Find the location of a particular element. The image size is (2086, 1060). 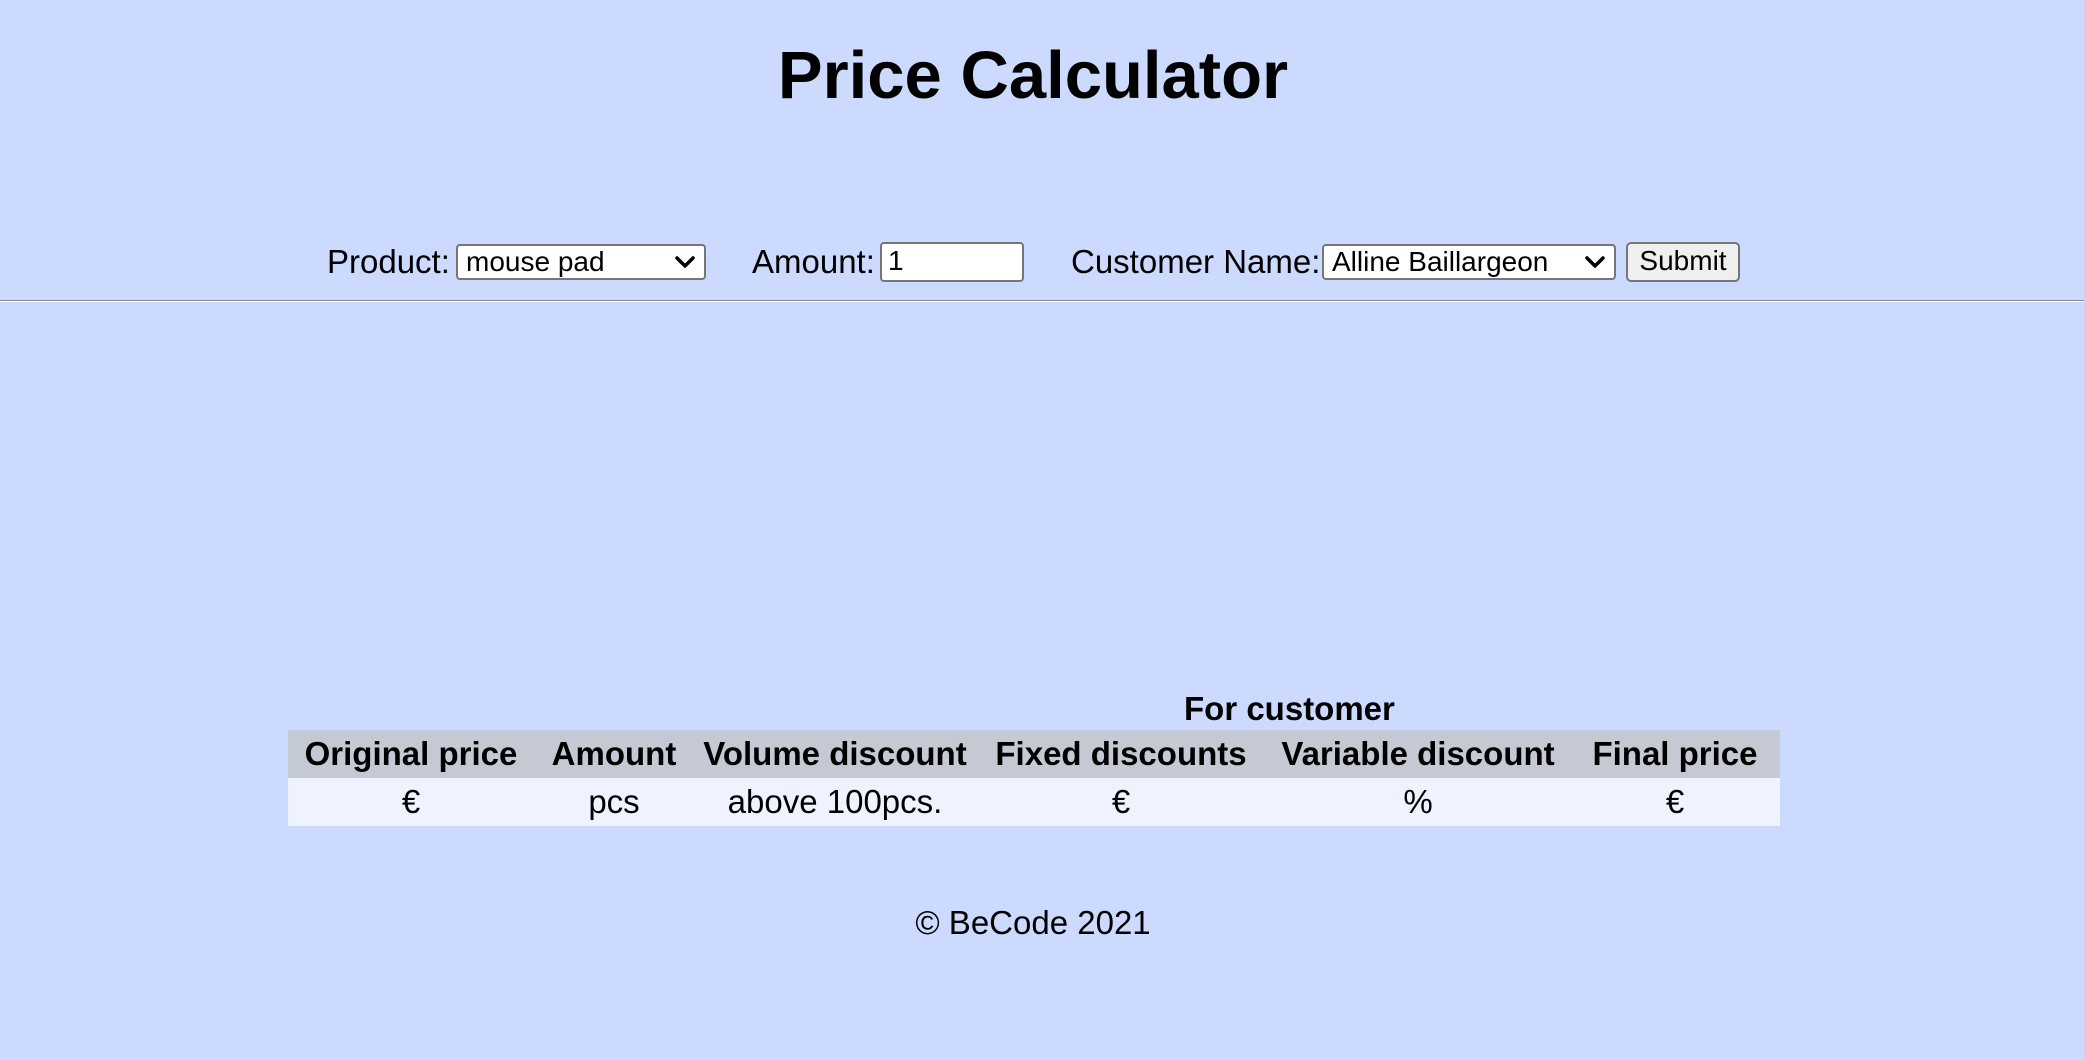

customer-name-label: Customer Name: is located at coordinates (1196, 261).